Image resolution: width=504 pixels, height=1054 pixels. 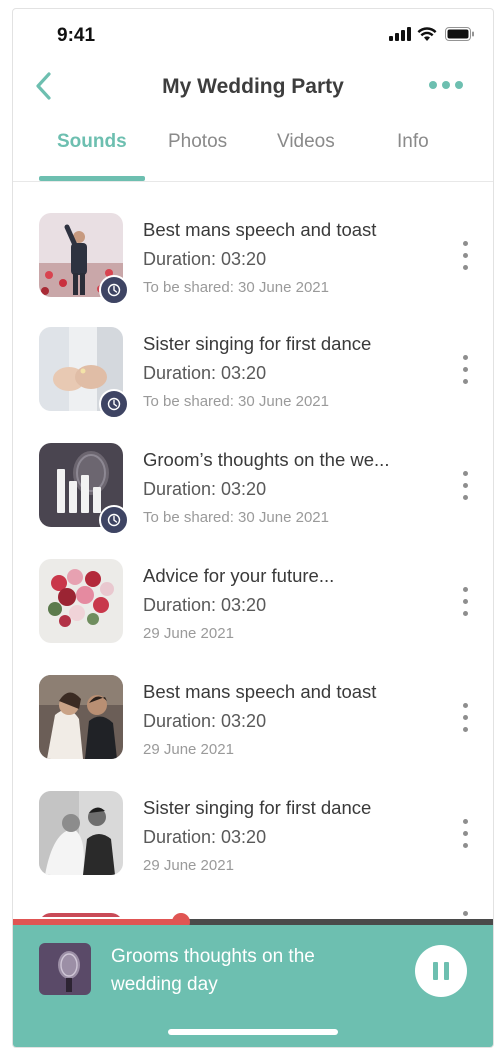 I want to click on status-bar: 9:41, so click(x=253, y=35).